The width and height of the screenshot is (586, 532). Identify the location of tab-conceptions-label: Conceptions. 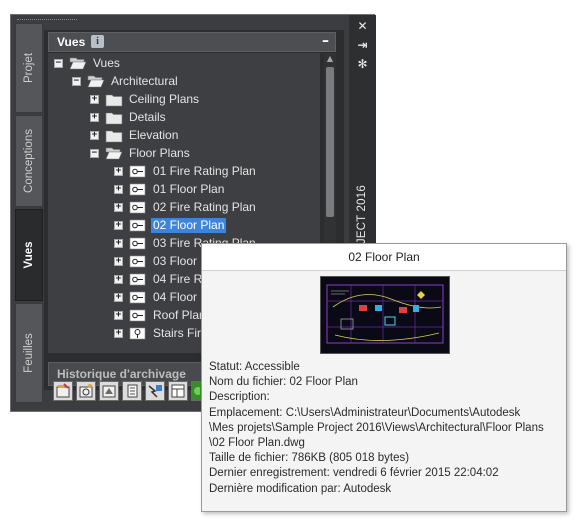
(29, 161).